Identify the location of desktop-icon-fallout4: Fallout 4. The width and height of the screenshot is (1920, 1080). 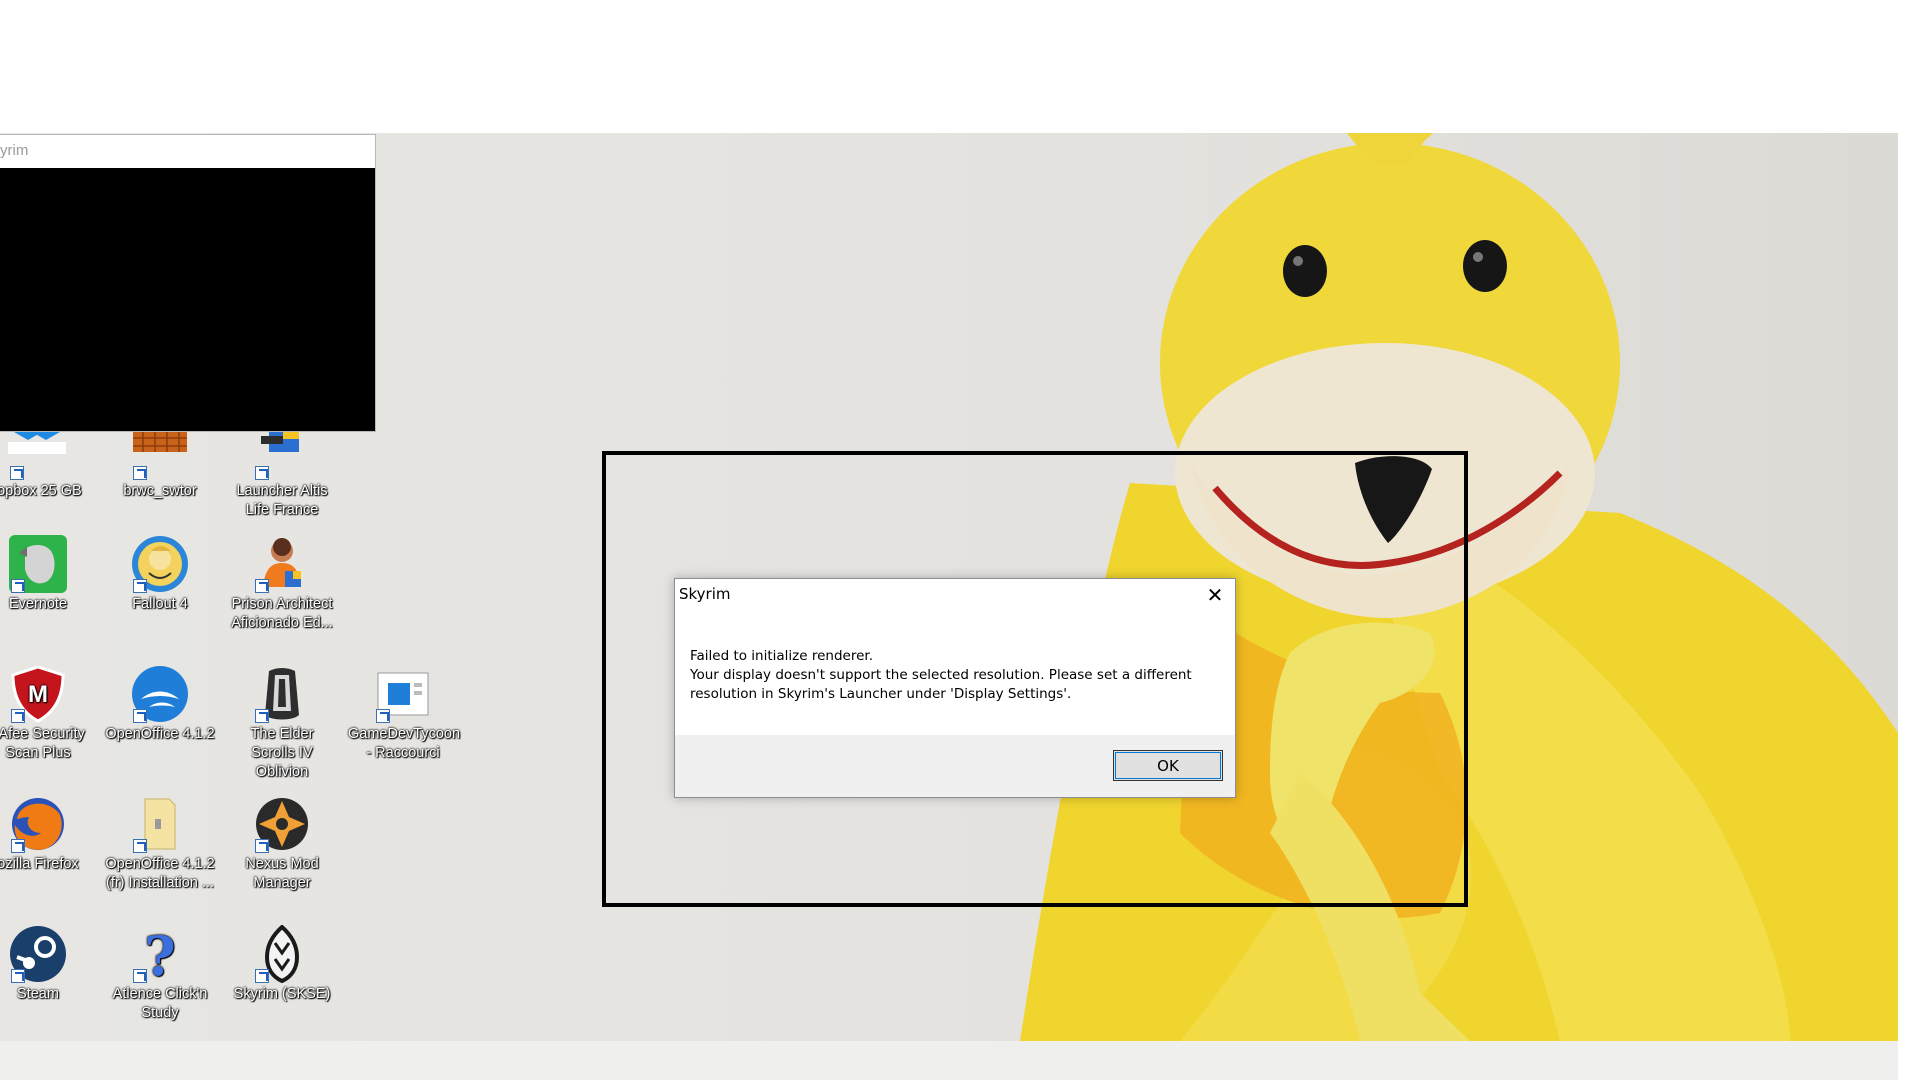
(160, 574).